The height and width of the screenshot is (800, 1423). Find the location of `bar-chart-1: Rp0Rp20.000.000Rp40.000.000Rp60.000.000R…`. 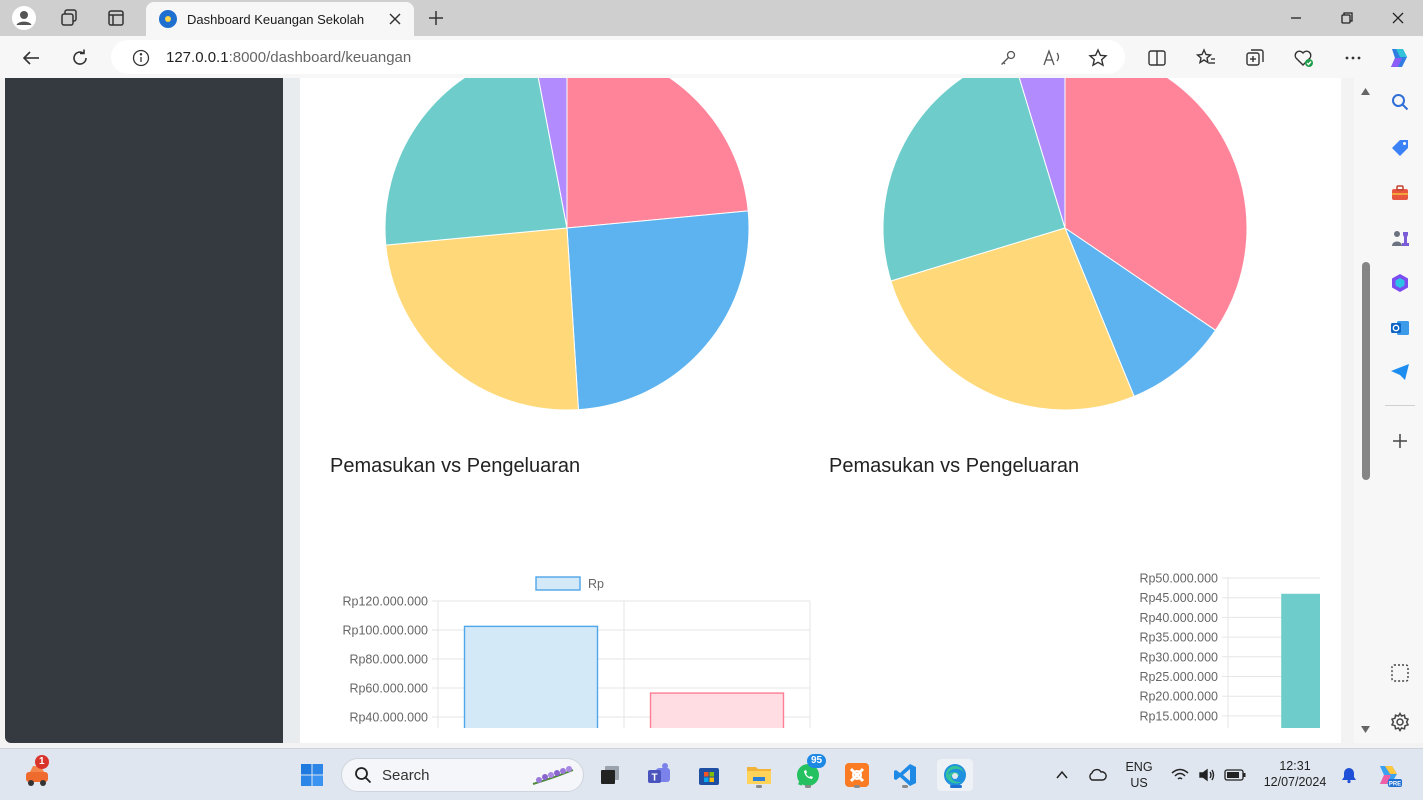

bar-chart-1: Rp0Rp20.000.000Rp40.000.000Rp60.000.000R… is located at coordinates (577, 652).